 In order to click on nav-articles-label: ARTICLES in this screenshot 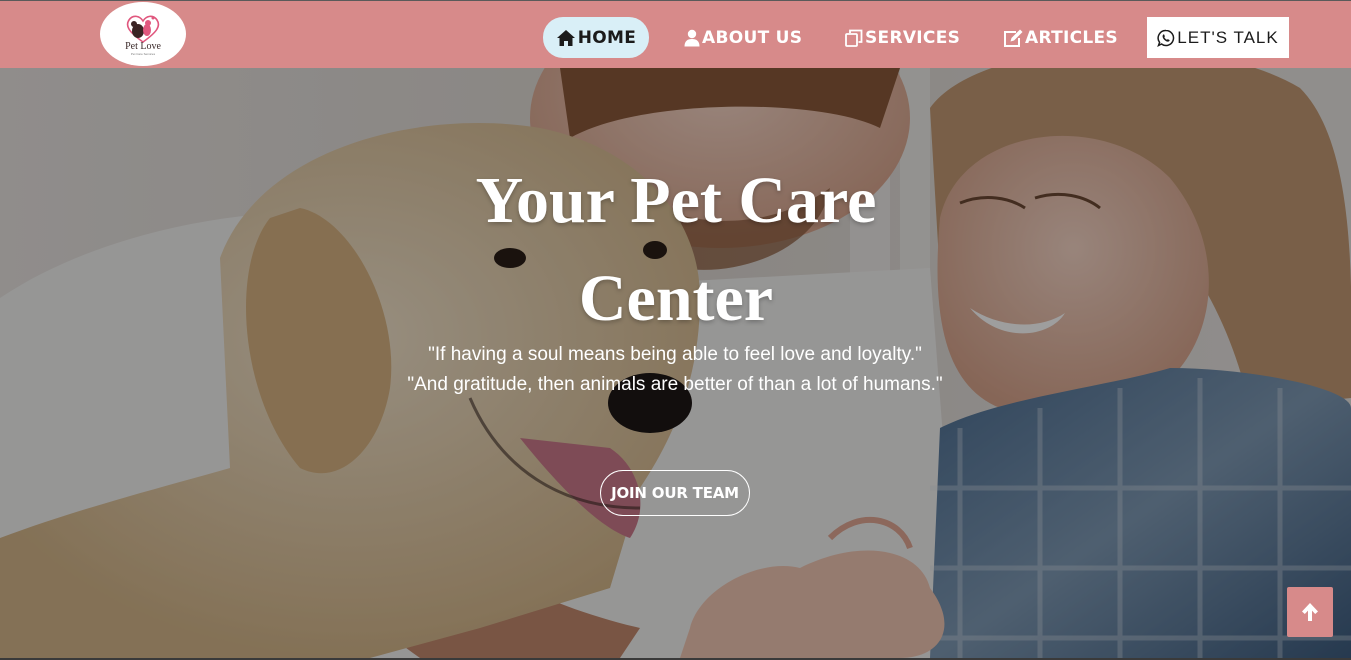, I will do `click(1071, 37)`.